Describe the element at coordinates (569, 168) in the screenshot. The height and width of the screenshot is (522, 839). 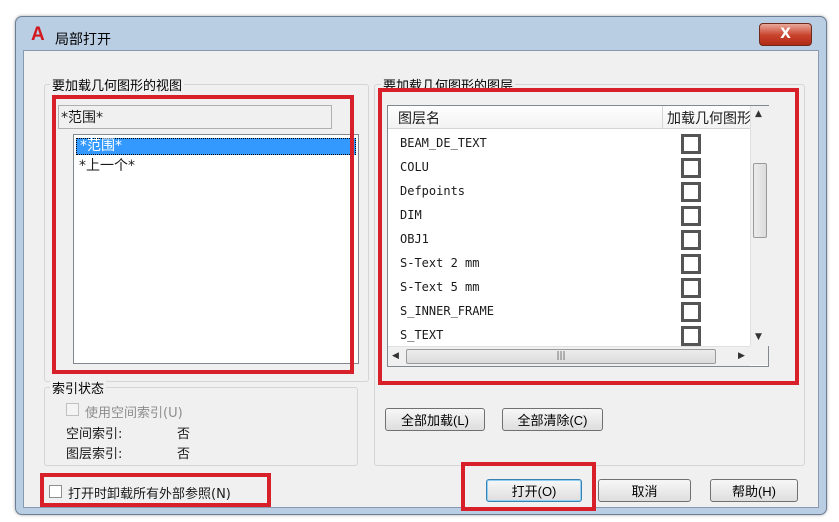
I see `layer-row: COLU` at that location.